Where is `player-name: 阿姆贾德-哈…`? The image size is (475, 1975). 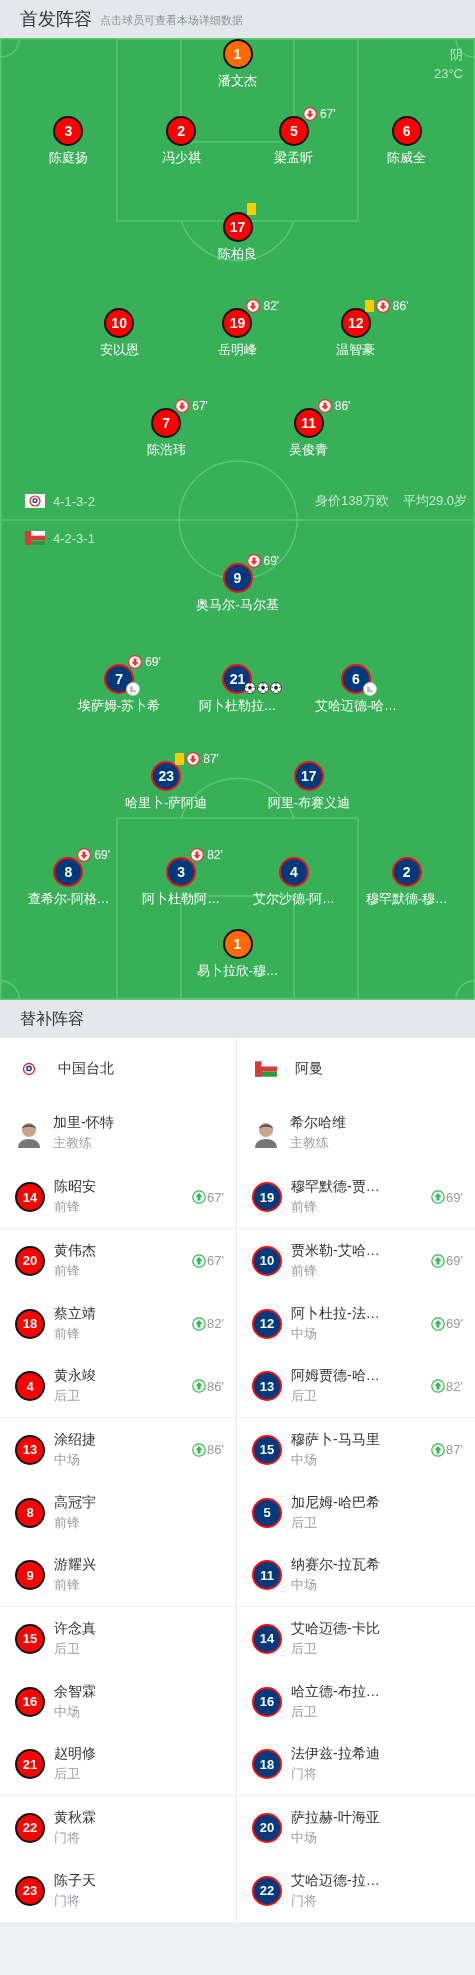 player-name: 阿姆贾德-哈… is located at coordinates (335, 1376).